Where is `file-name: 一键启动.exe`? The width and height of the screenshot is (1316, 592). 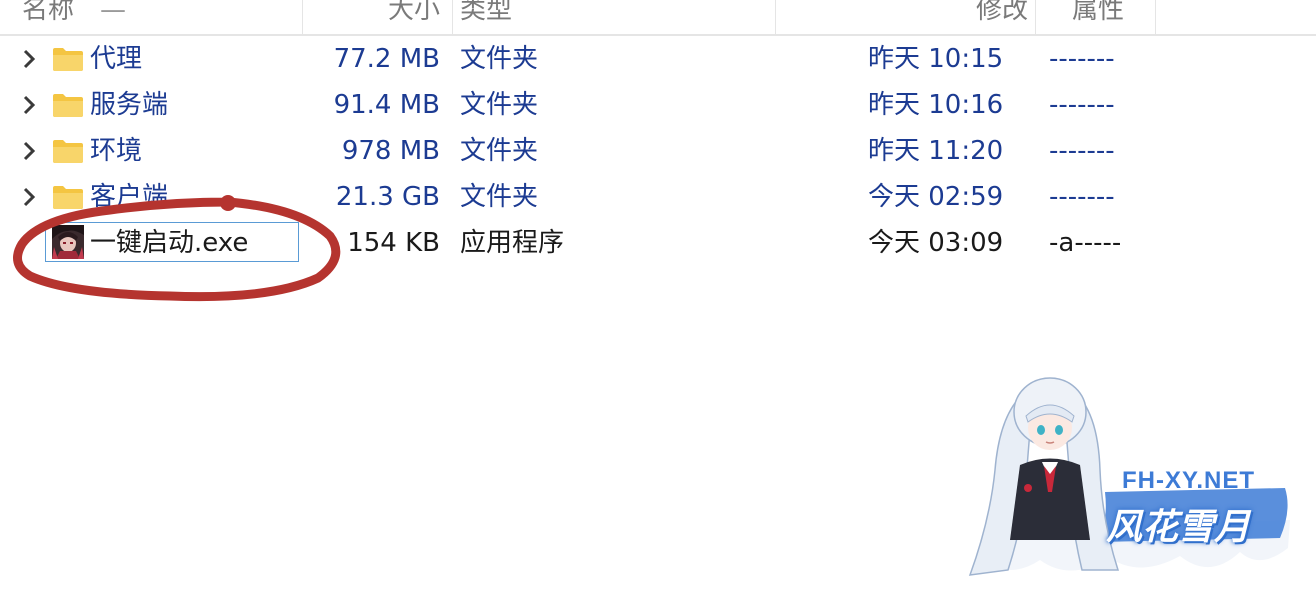
file-name: 一键启动.exe is located at coordinates (169, 243).